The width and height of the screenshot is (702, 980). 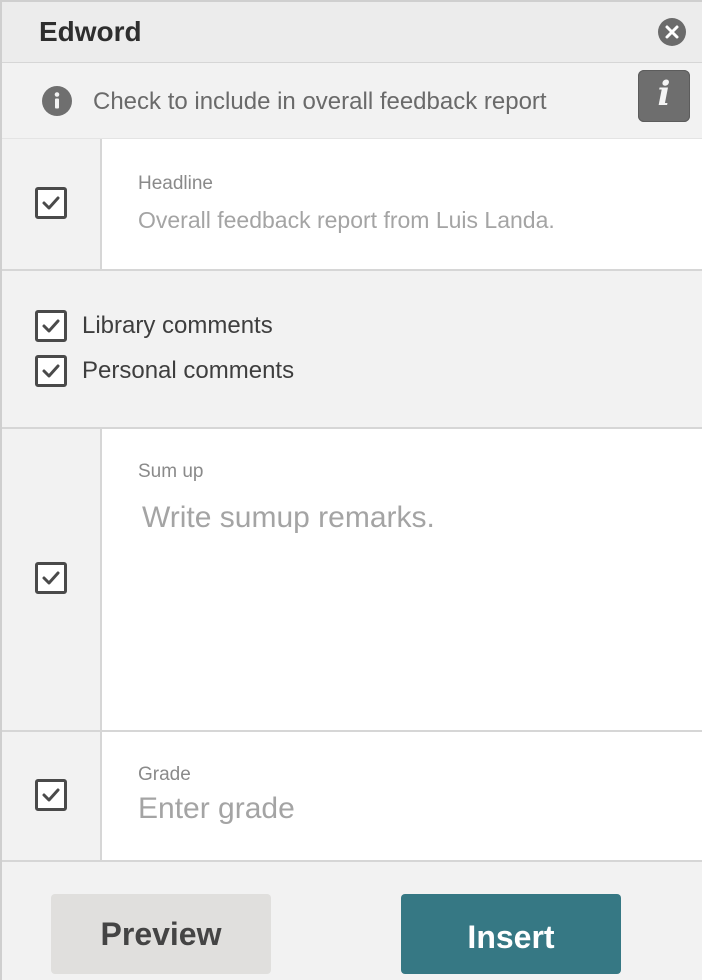 What do you see at coordinates (177, 325) in the screenshot?
I see `library-comments-label: Library comments` at bounding box center [177, 325].